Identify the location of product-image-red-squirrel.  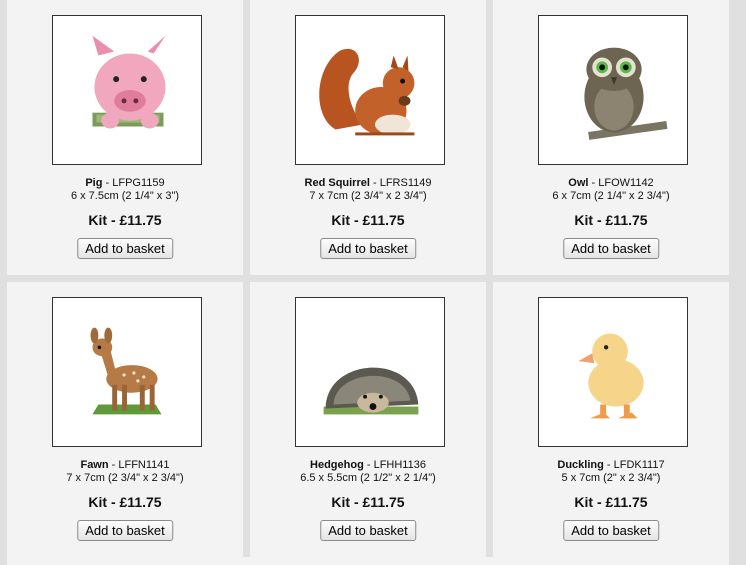
(370, 90).